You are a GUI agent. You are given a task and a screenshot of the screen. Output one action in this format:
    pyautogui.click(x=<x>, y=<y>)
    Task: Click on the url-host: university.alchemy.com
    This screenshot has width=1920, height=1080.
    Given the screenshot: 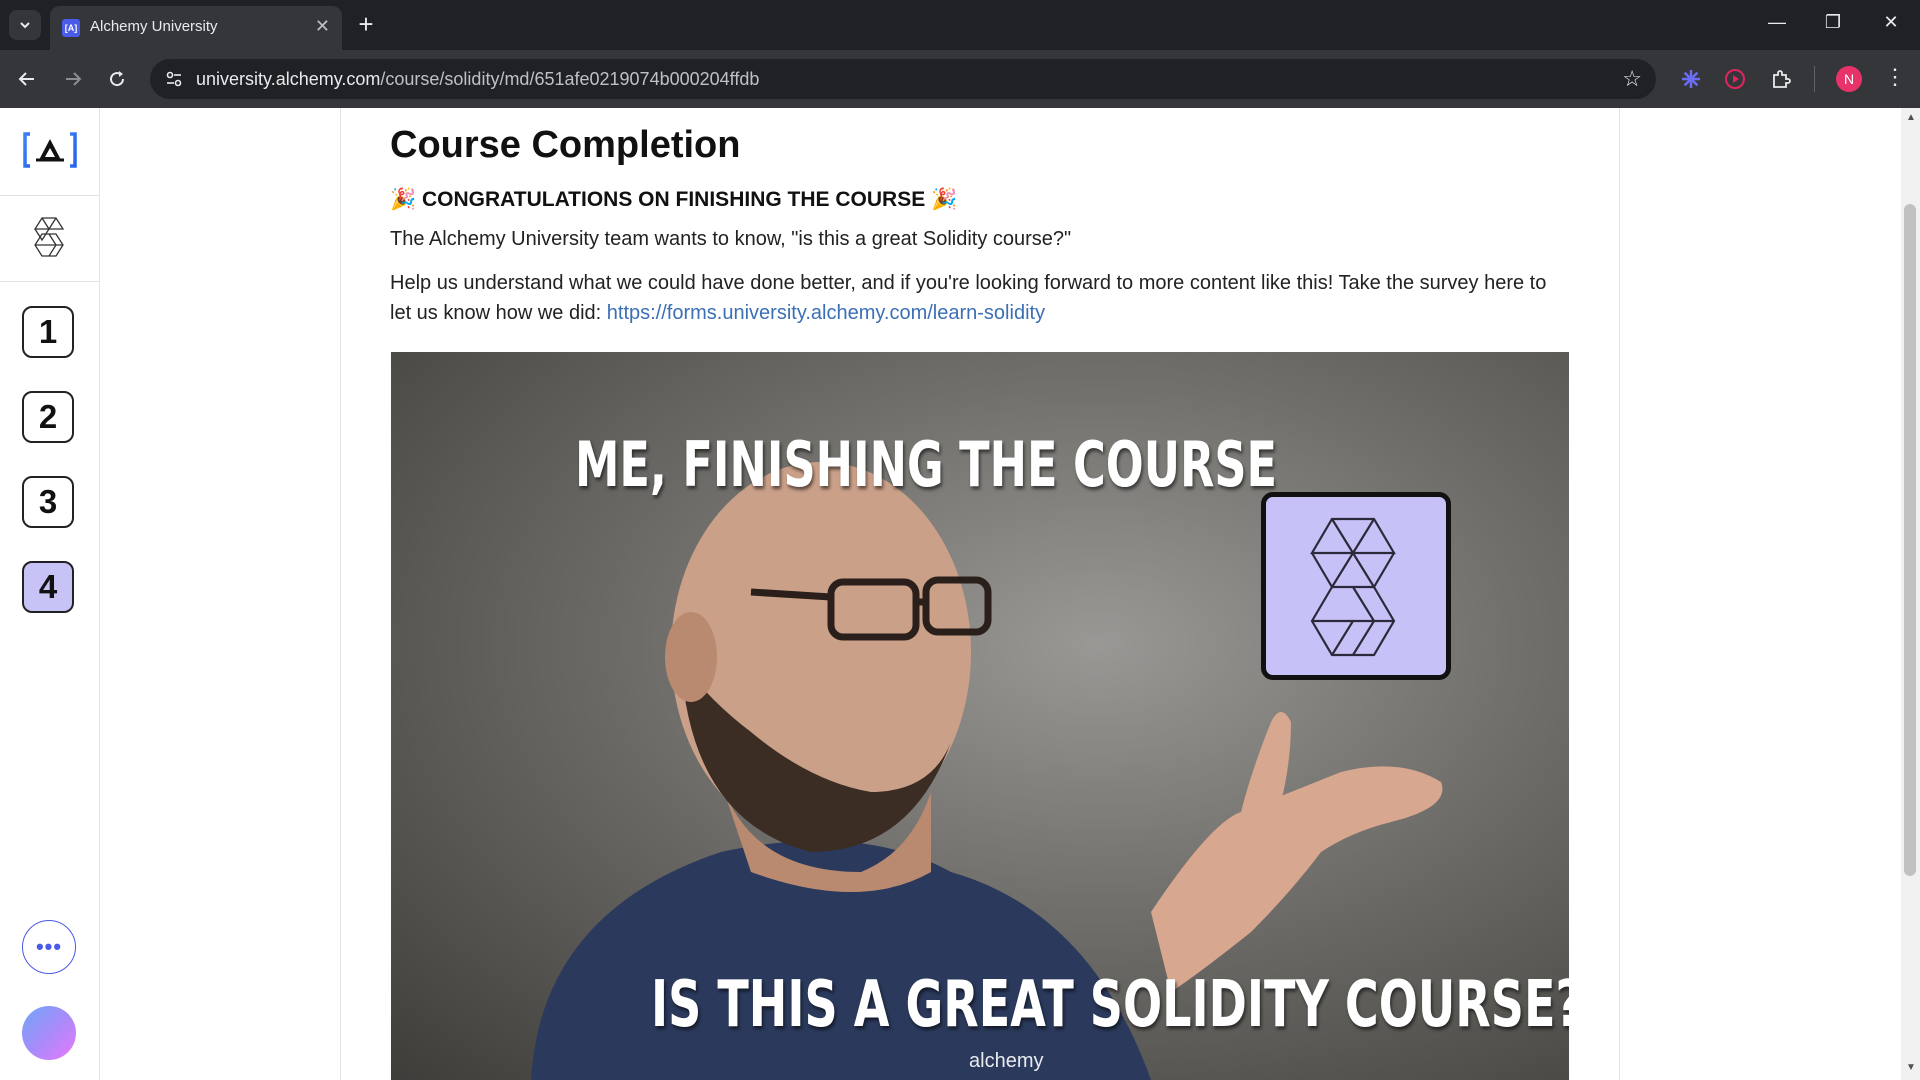 What is the action you would take?
    pyautogui.click(x=288, y=79)
    